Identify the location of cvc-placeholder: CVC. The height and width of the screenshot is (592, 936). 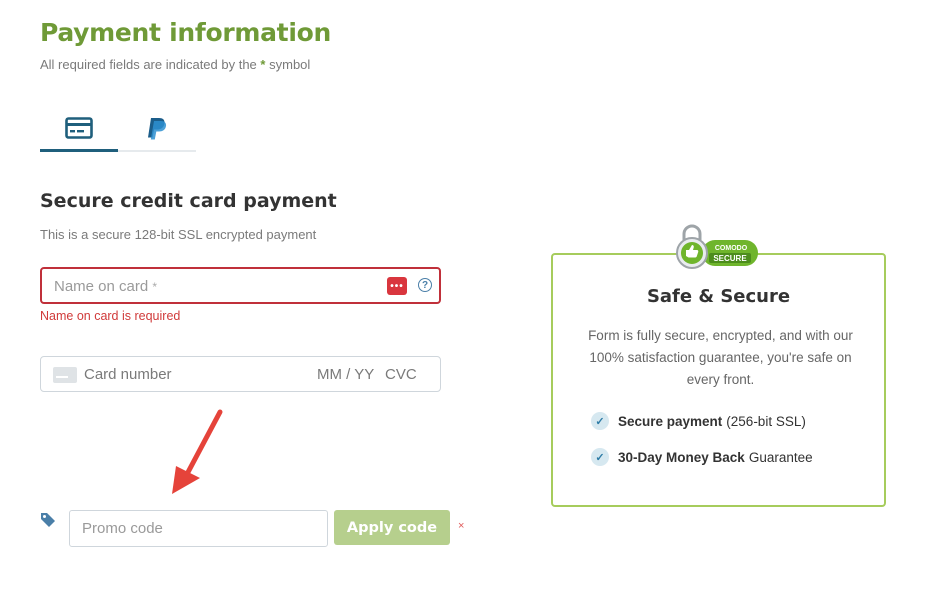
(401, 374).